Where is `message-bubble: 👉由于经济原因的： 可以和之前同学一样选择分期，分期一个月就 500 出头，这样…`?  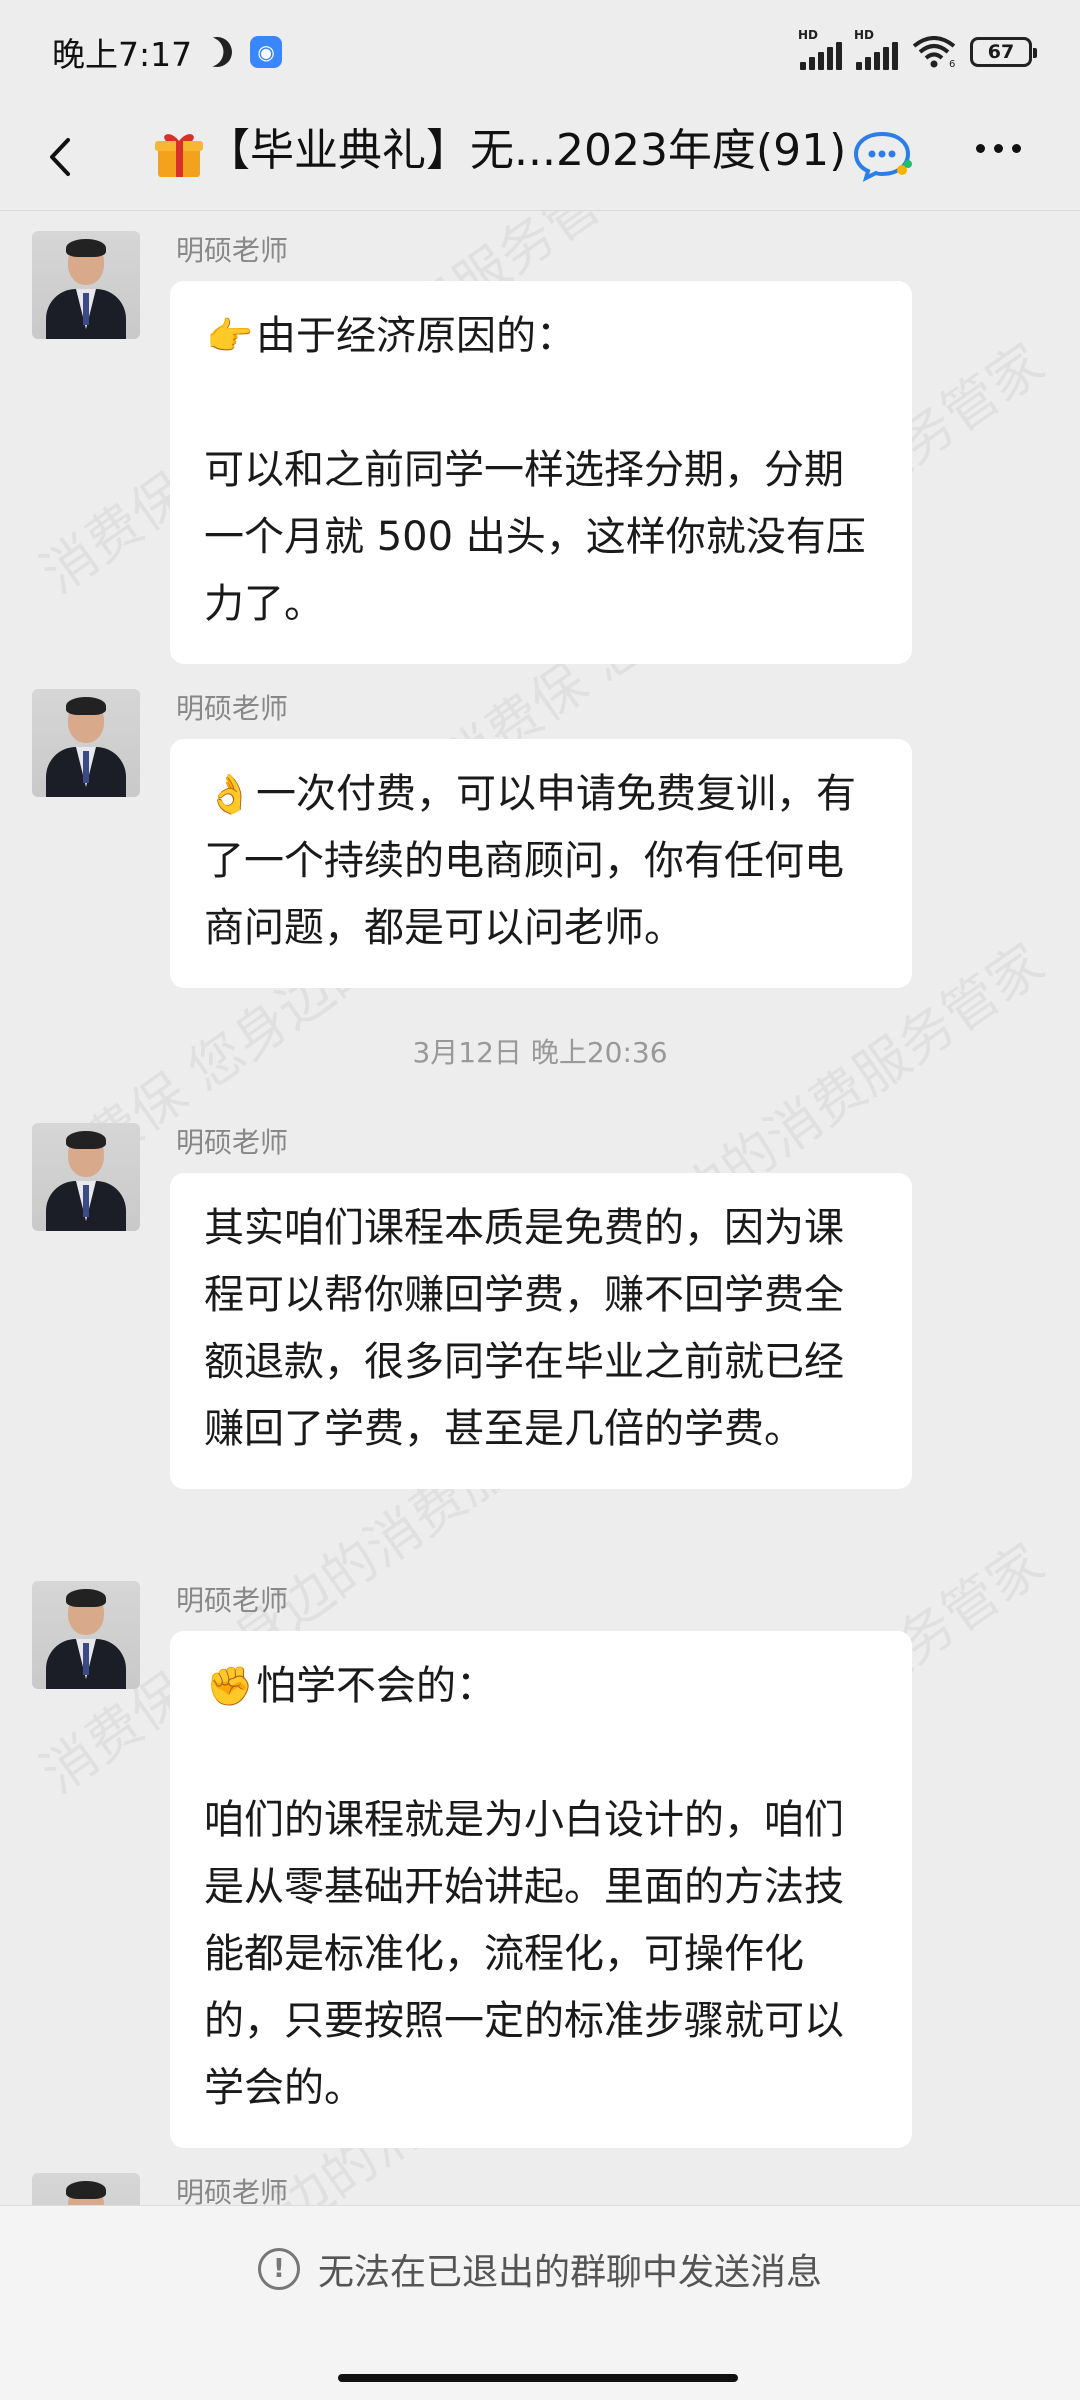
message-bubble: 👉由于经济原因的： 可以和之前同学一样选择分期，分期一个月就 500 出头，这样… is located at coordinates (541, 472).